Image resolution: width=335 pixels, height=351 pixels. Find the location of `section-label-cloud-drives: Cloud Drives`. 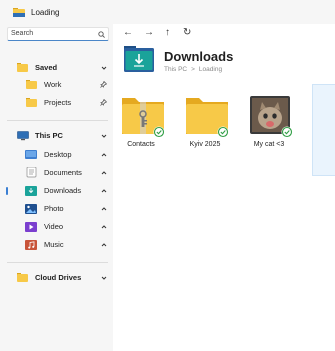

section-label-cloud-drives: Cloud Drives is located at coordinates (58, 277).